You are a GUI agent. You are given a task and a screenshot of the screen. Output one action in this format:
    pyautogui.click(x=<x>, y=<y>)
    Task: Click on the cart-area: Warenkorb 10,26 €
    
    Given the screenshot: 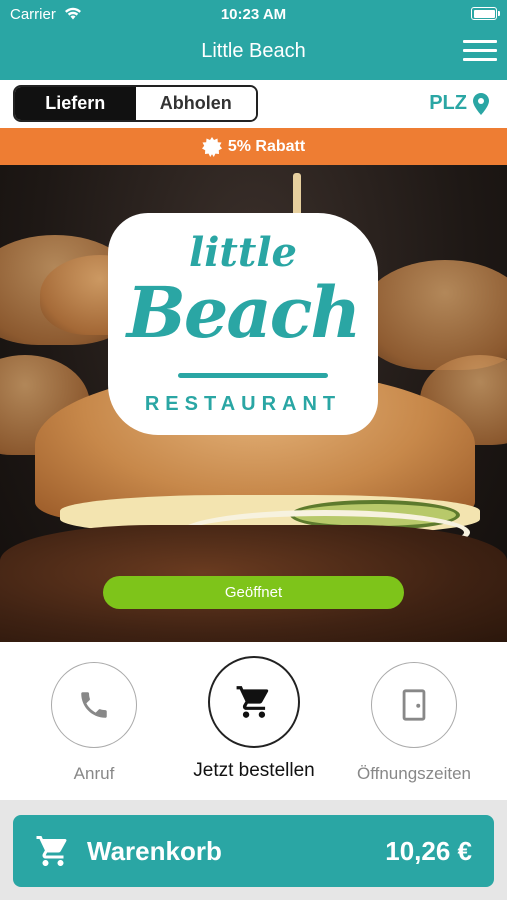 What is the action you would take?
    pyautogui.click(x=253, y=850)
    